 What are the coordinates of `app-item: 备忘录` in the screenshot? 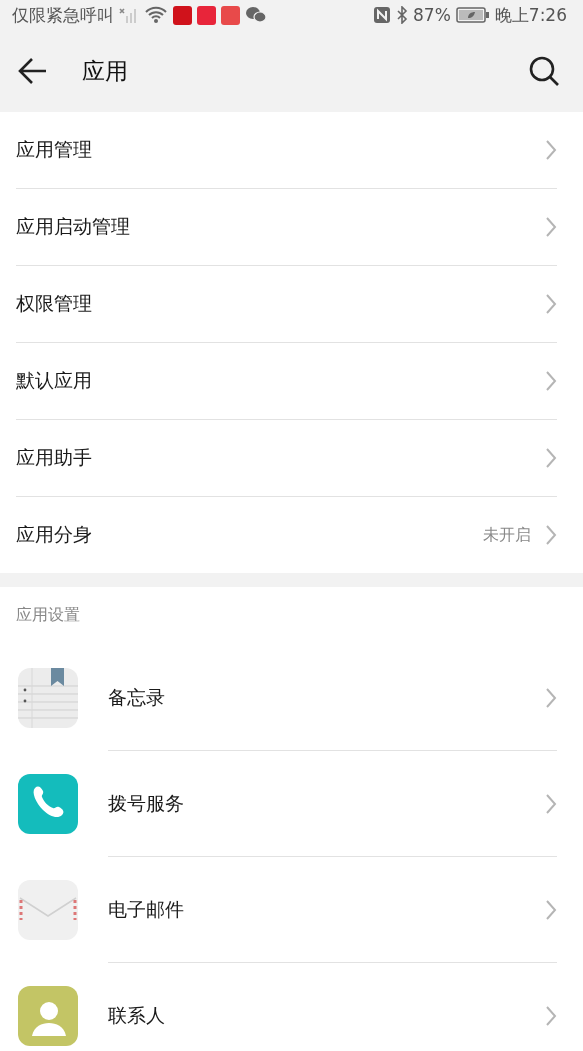 It's located at (291, 698).